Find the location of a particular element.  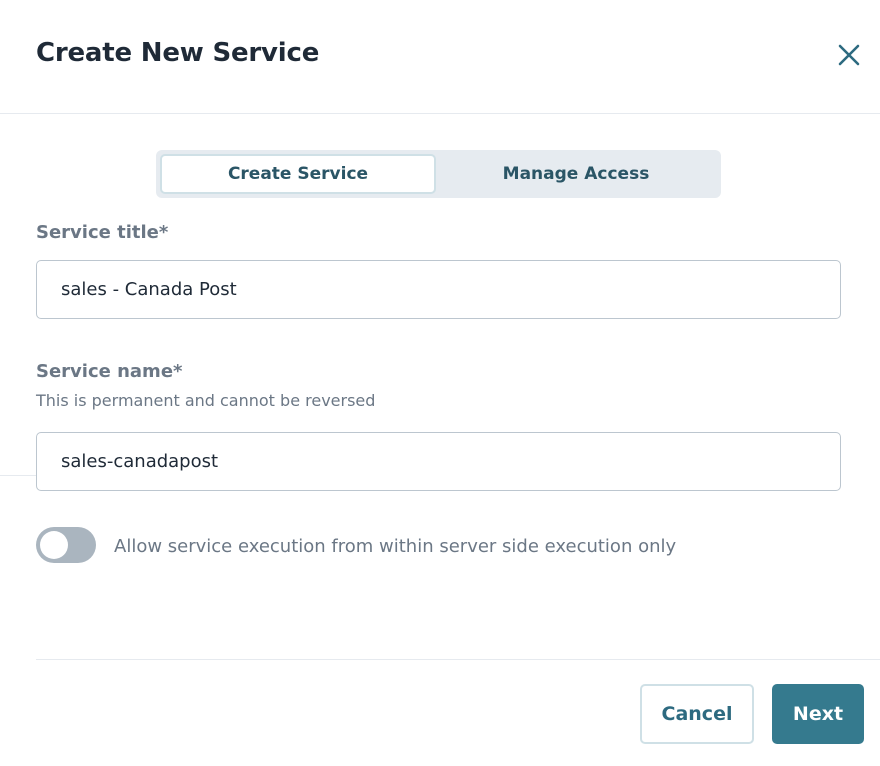

close-button is located at coordinates (849, 55).